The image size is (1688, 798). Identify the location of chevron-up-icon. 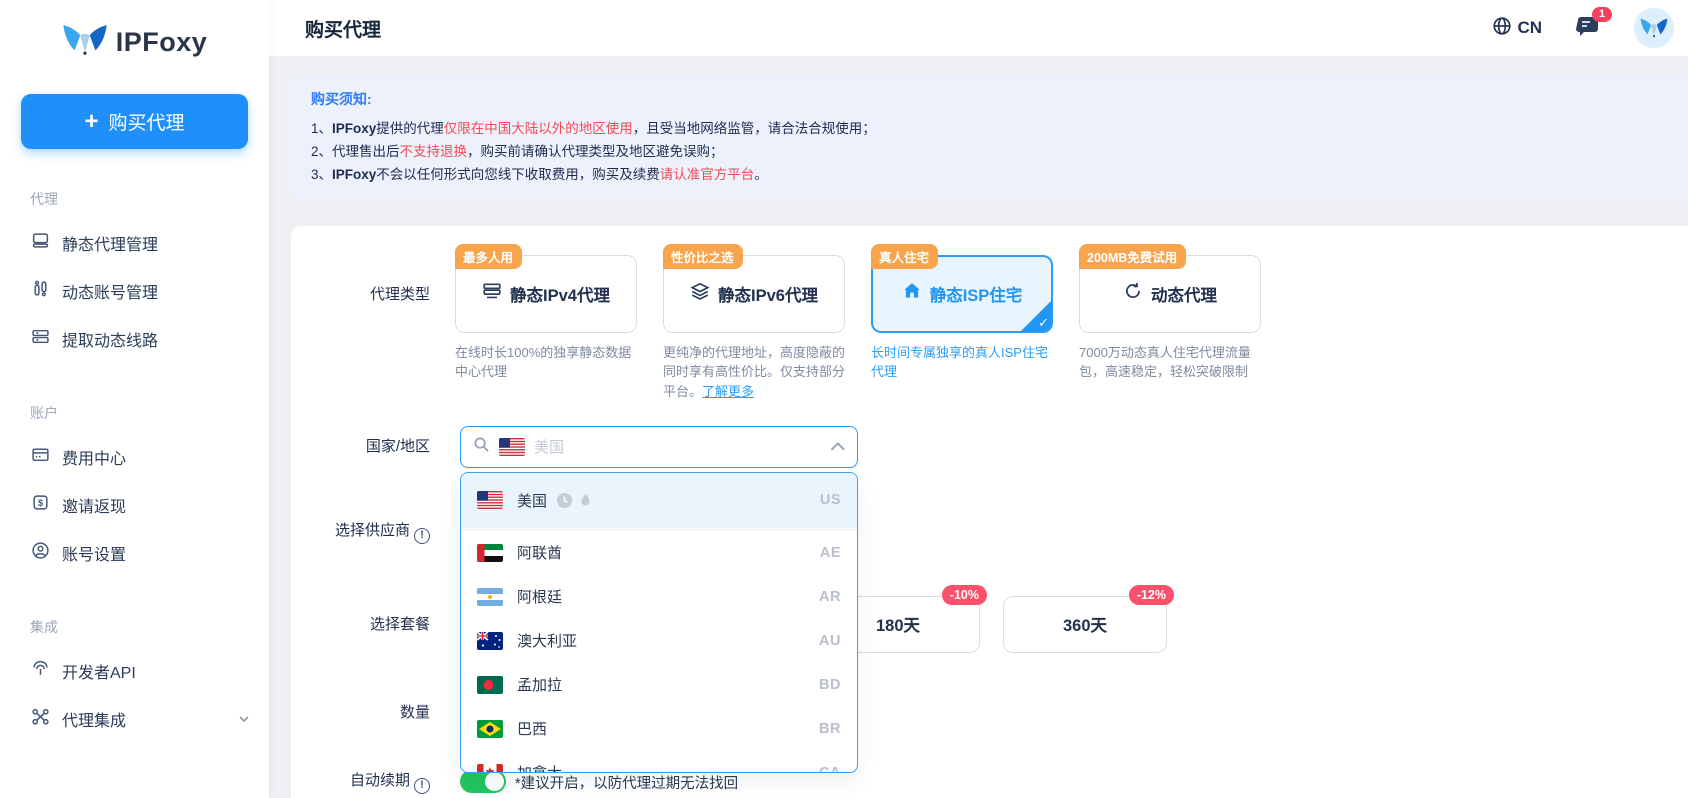
(837, 448).